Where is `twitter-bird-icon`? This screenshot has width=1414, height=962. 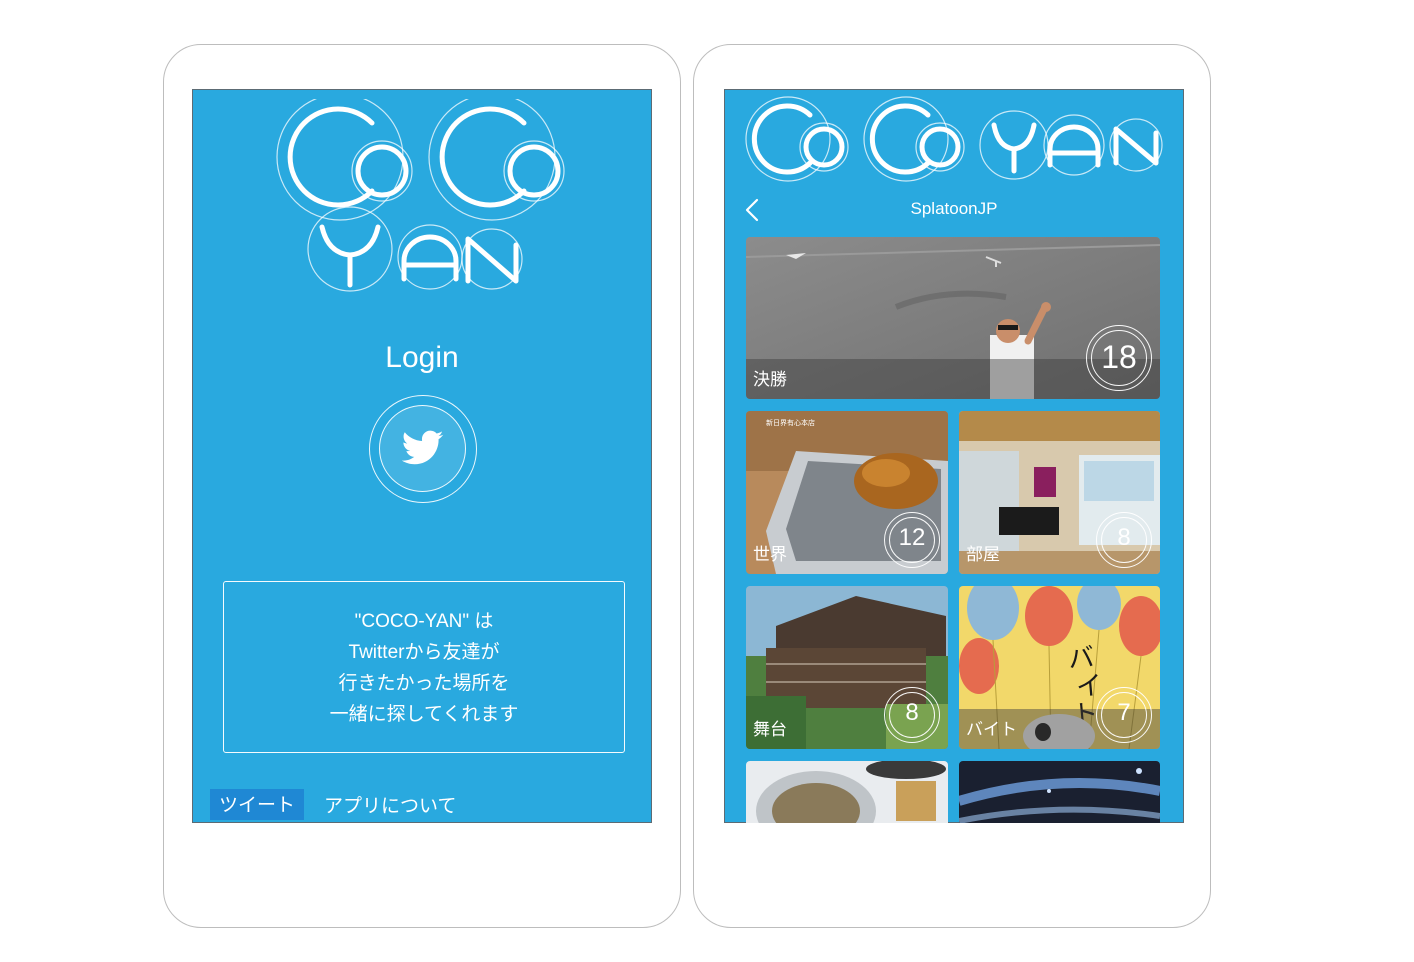 twitter-bird-icon is located at coordinates (423, 447).